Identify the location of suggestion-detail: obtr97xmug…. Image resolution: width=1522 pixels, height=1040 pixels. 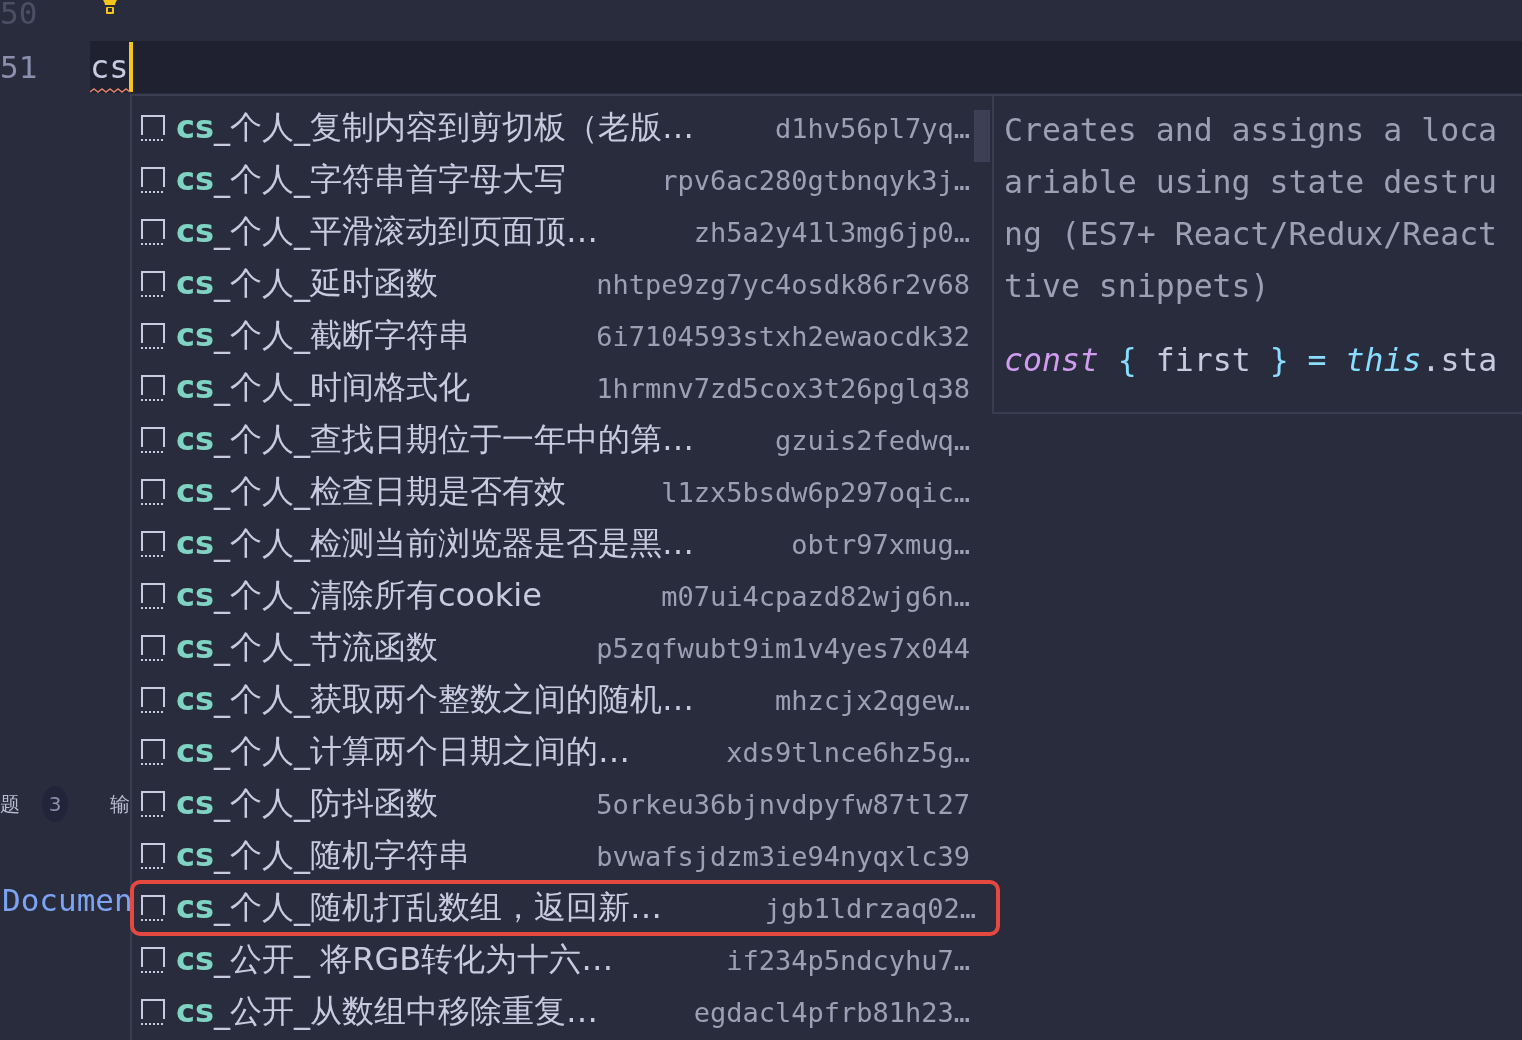
(880, 544).